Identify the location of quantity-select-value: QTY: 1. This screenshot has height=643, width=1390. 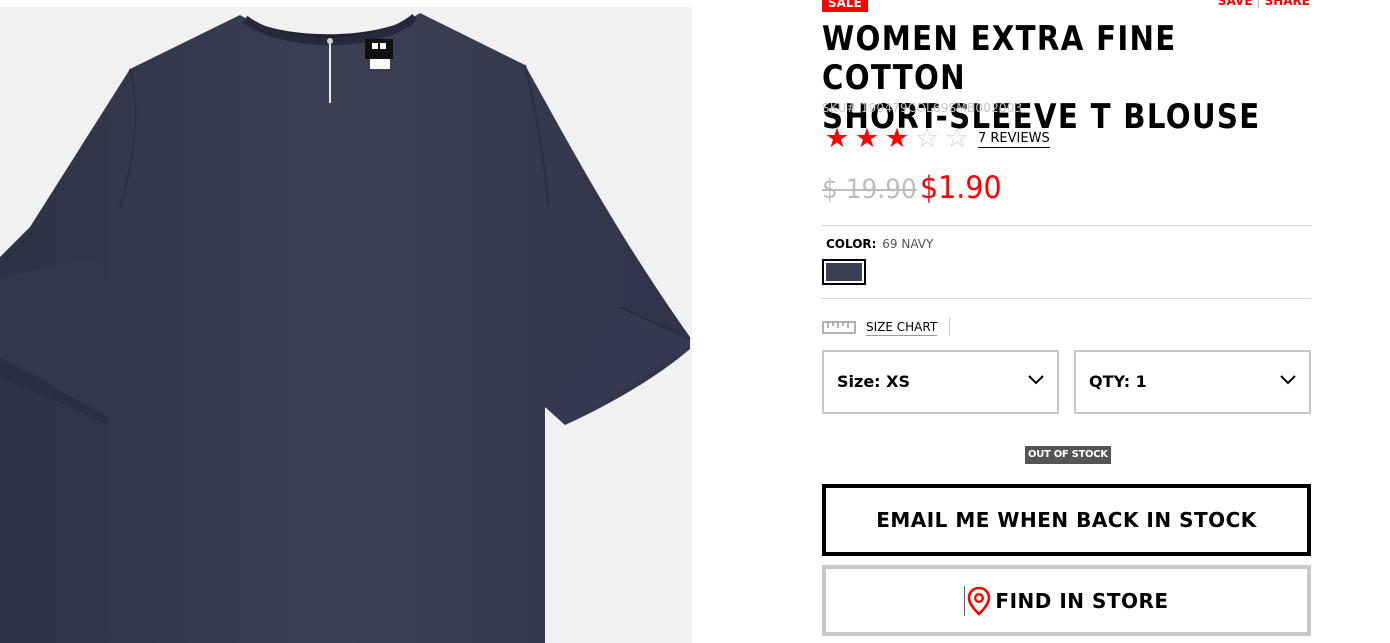
(1118, 381).